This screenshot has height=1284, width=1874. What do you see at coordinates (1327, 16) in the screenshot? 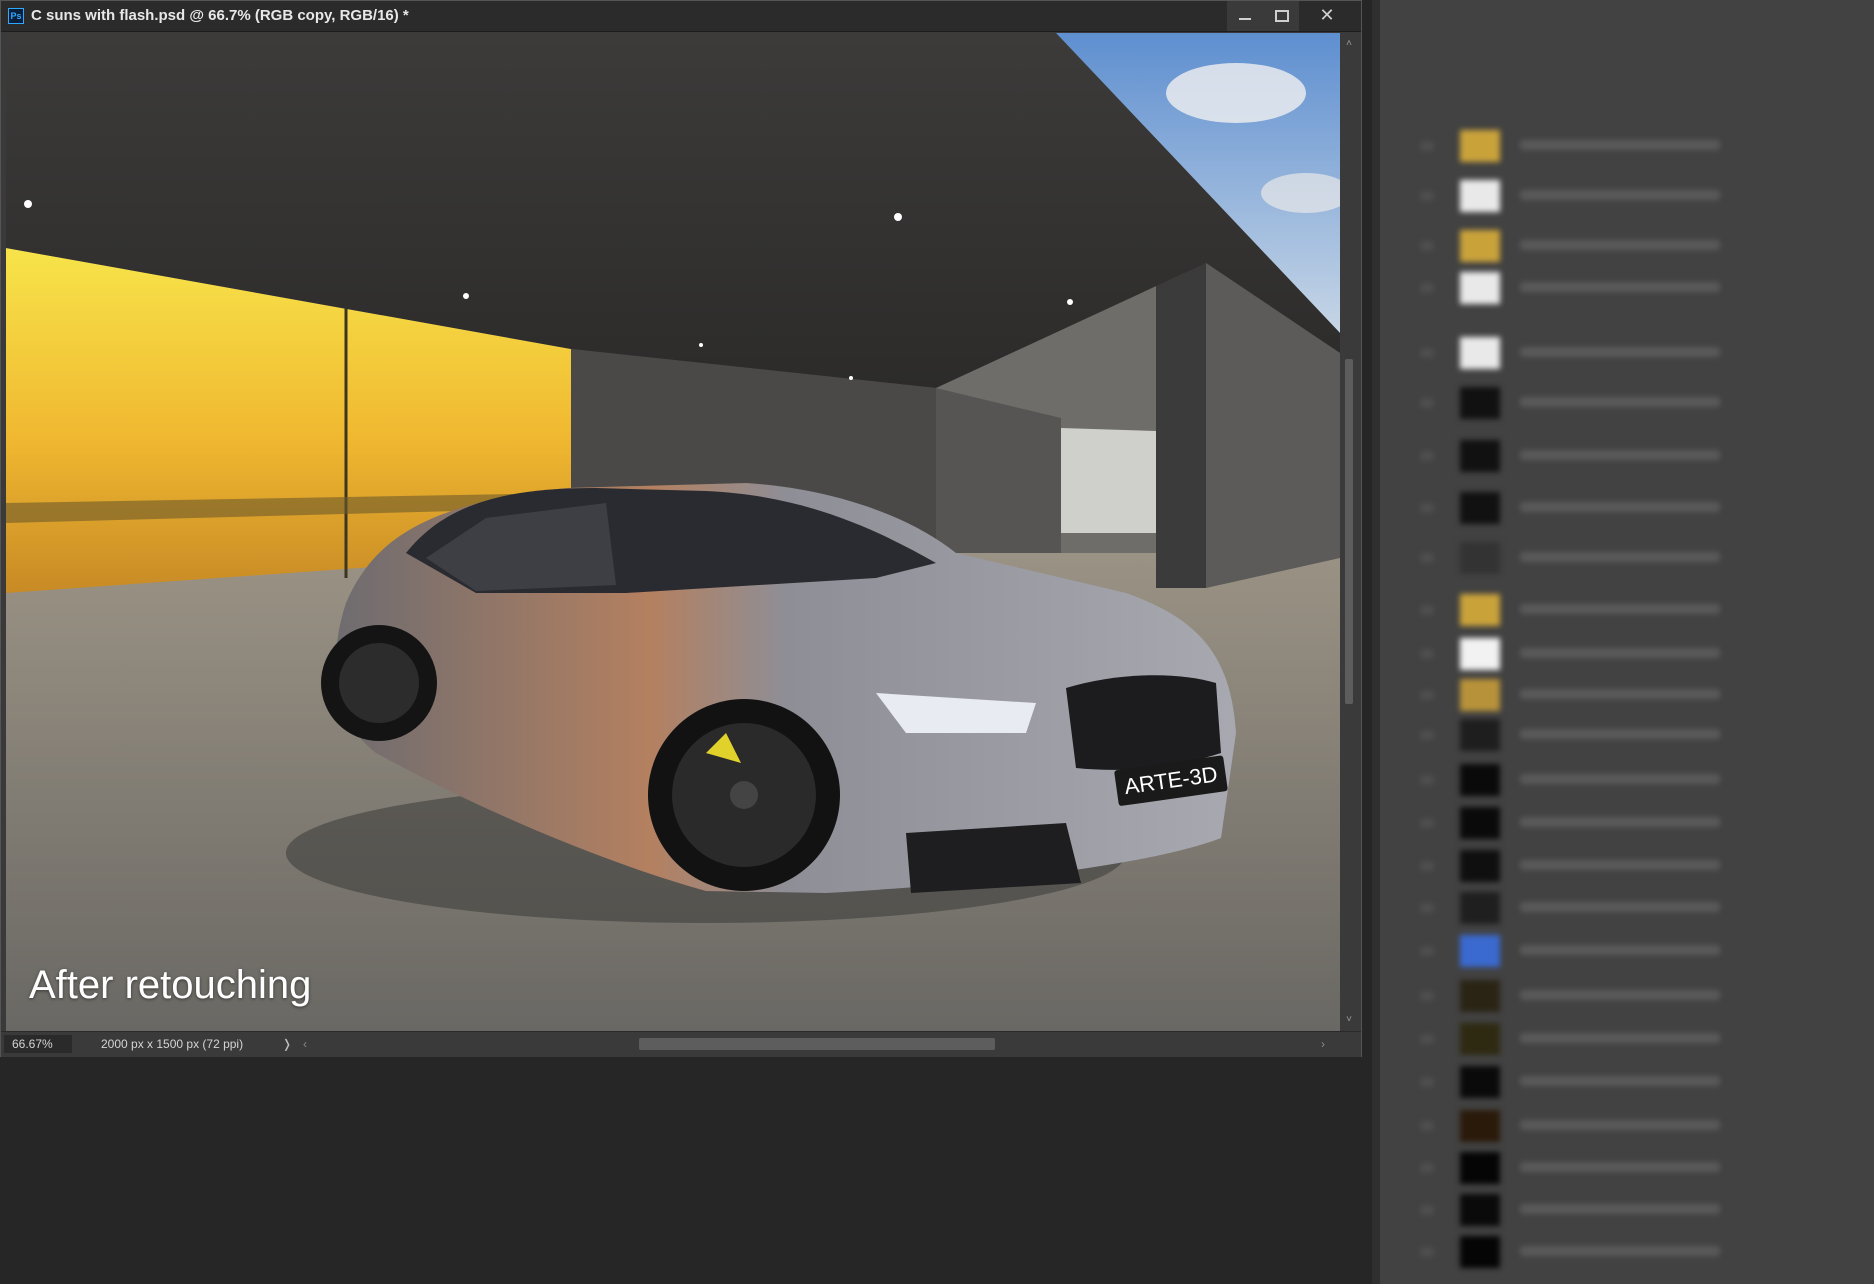
I see `close-icon` at bounding box center [1327, 16].